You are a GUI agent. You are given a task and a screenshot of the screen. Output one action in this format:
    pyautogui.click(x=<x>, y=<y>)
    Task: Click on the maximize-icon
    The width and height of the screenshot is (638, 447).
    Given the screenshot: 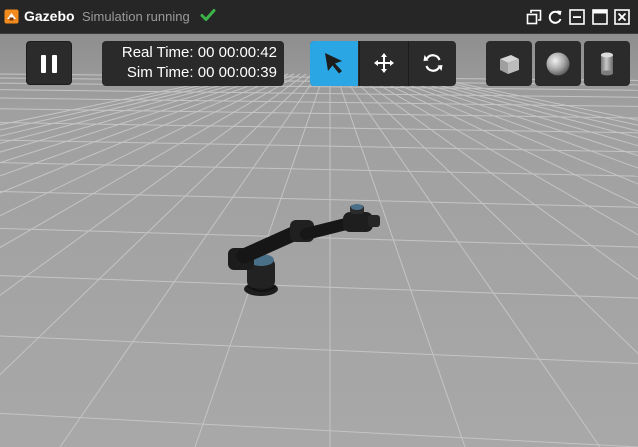 What is the action you would take?
    pyautogui.click(x=600, y=17)
    